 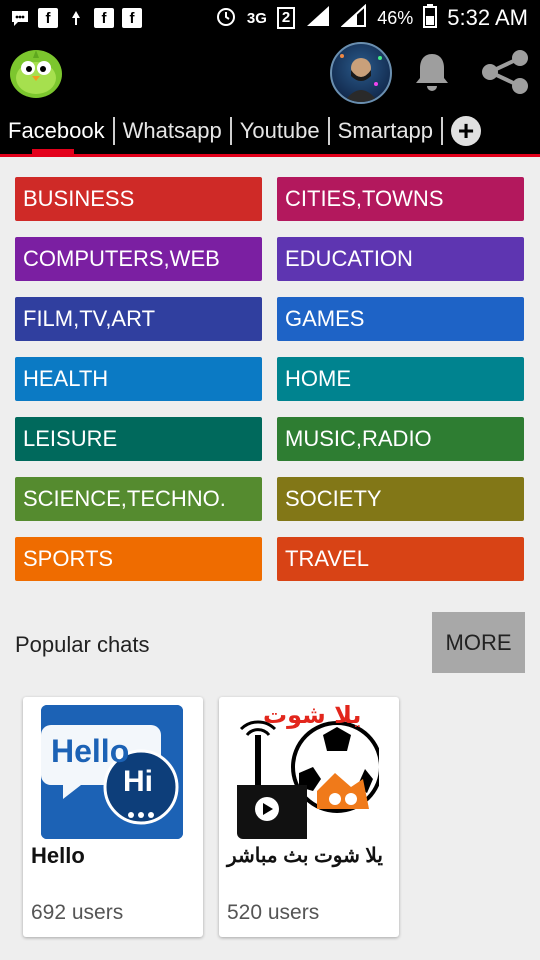 What do you see at coordinates (53, 151) in the screenshot?
I see `active-tab-indicator` at bounding box center [53, 151].